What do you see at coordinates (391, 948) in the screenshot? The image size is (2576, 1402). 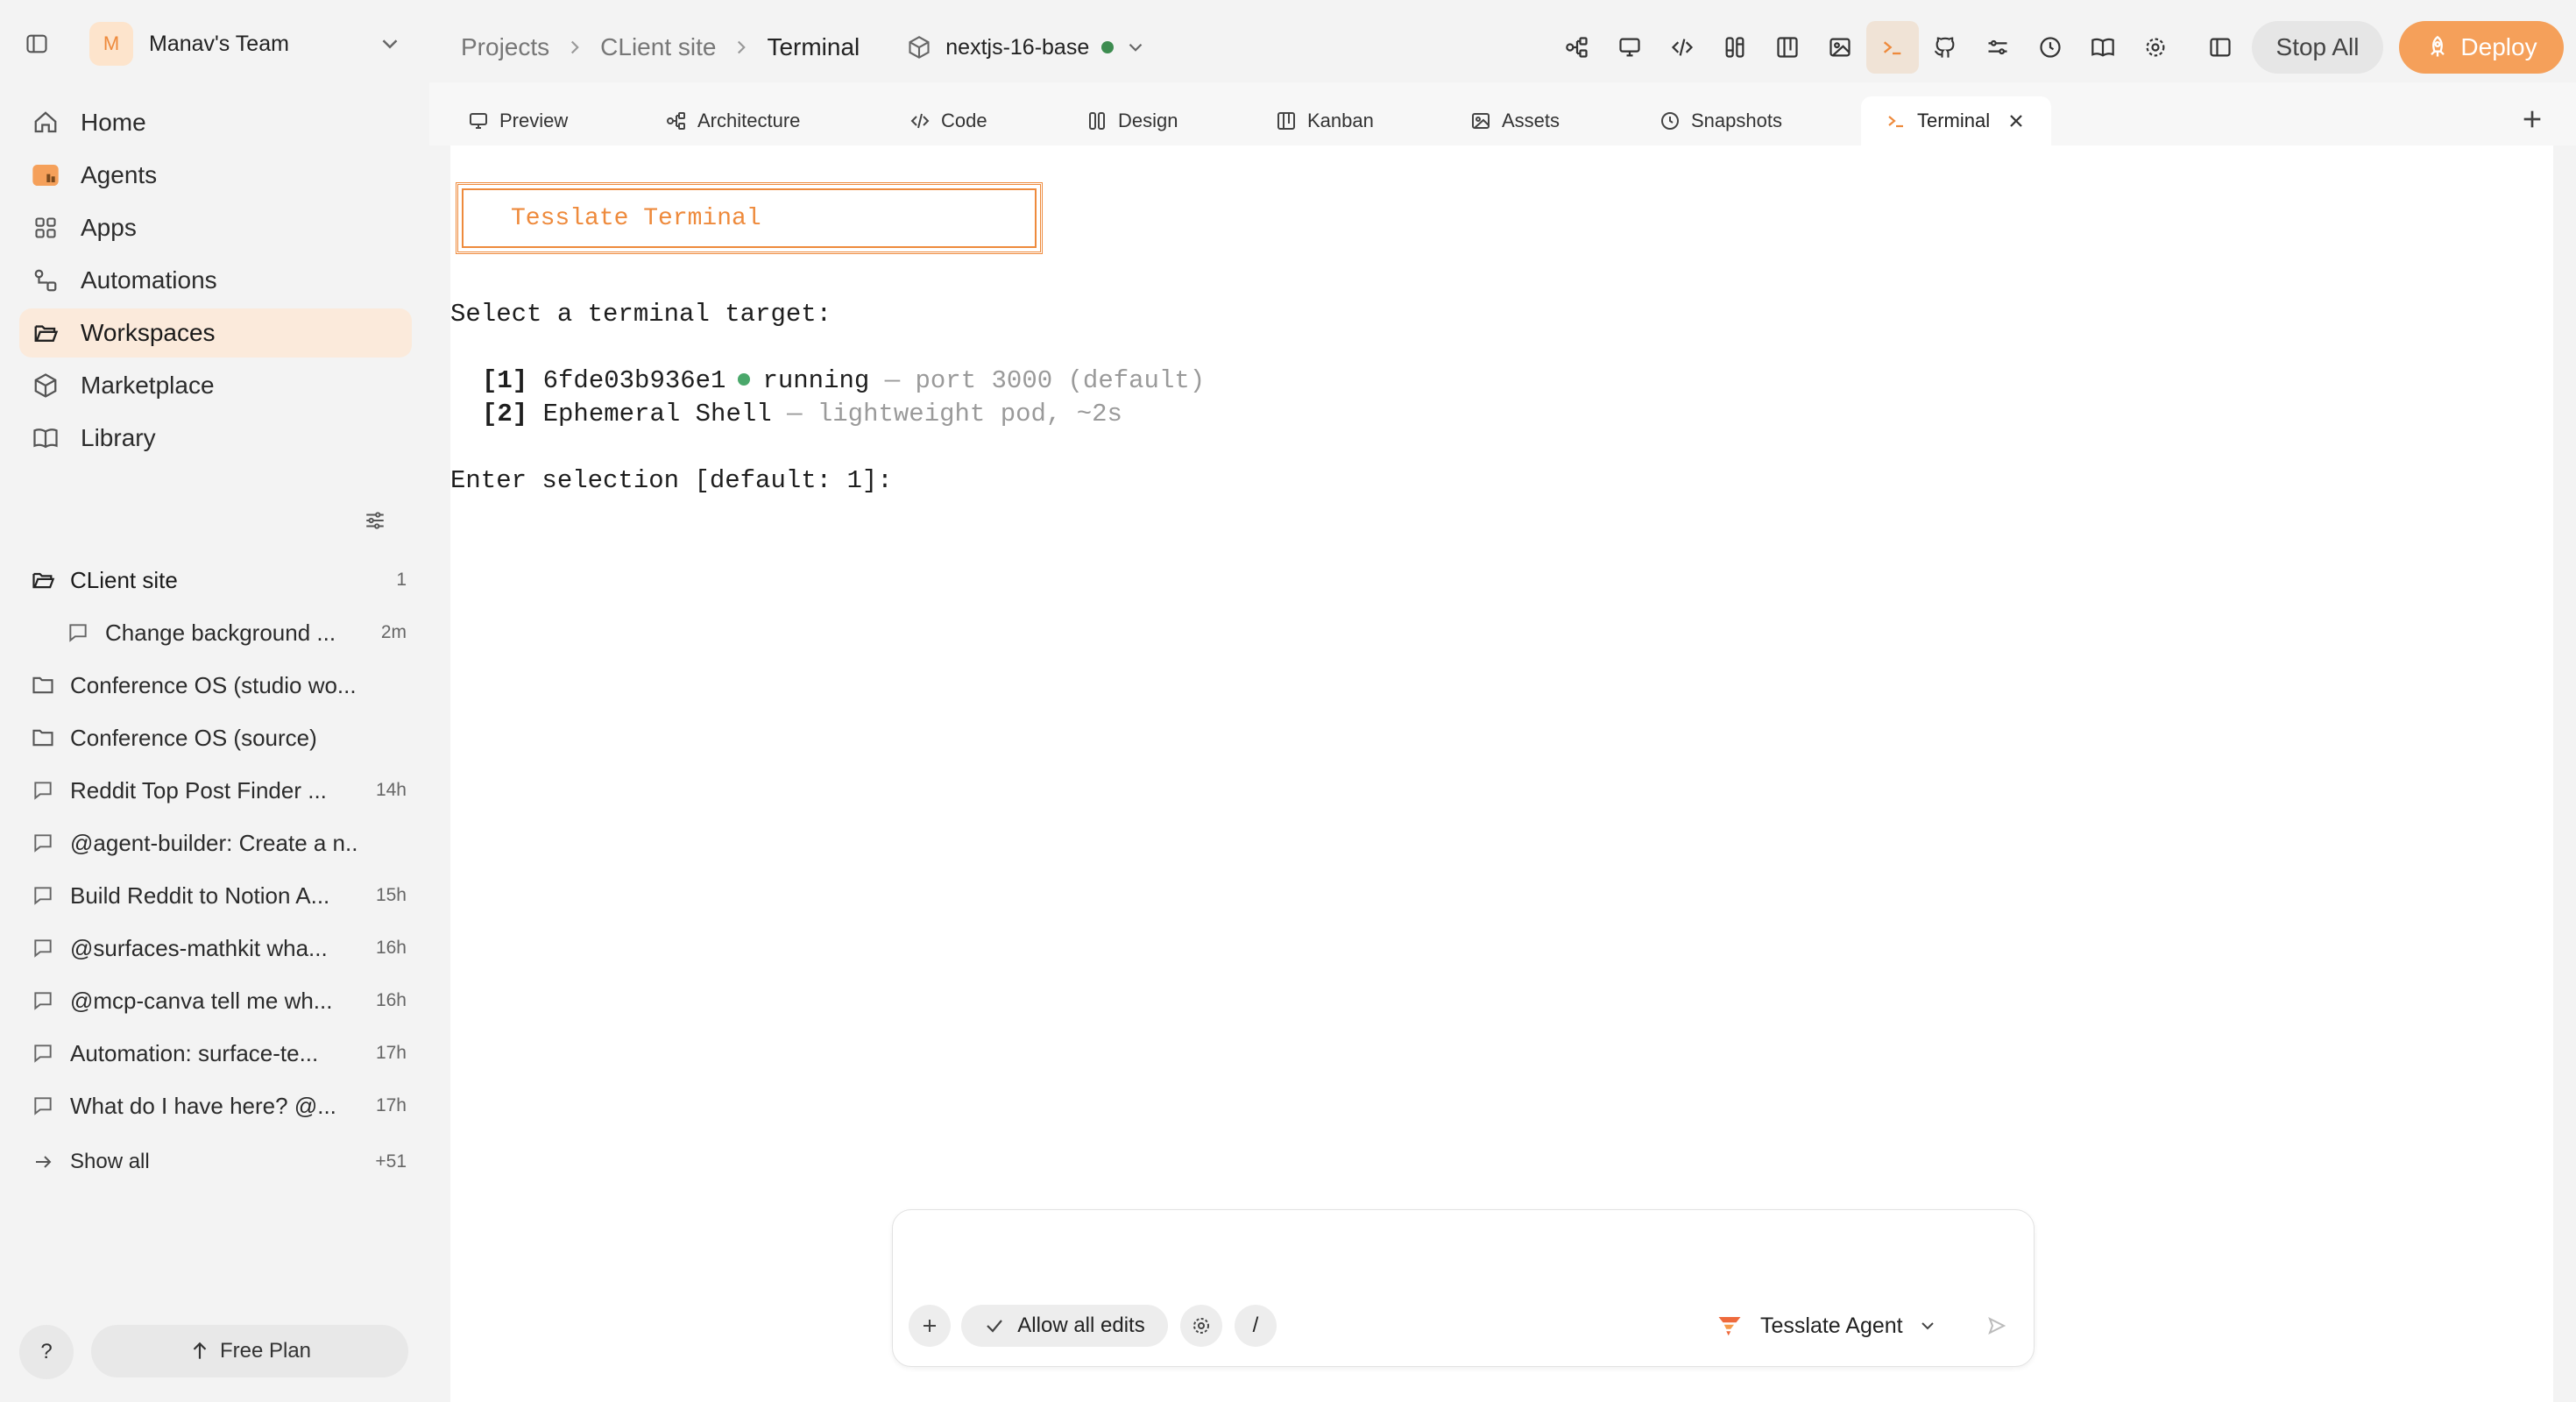 I see `thread-time: 16h` at bounding box center [391, 948].